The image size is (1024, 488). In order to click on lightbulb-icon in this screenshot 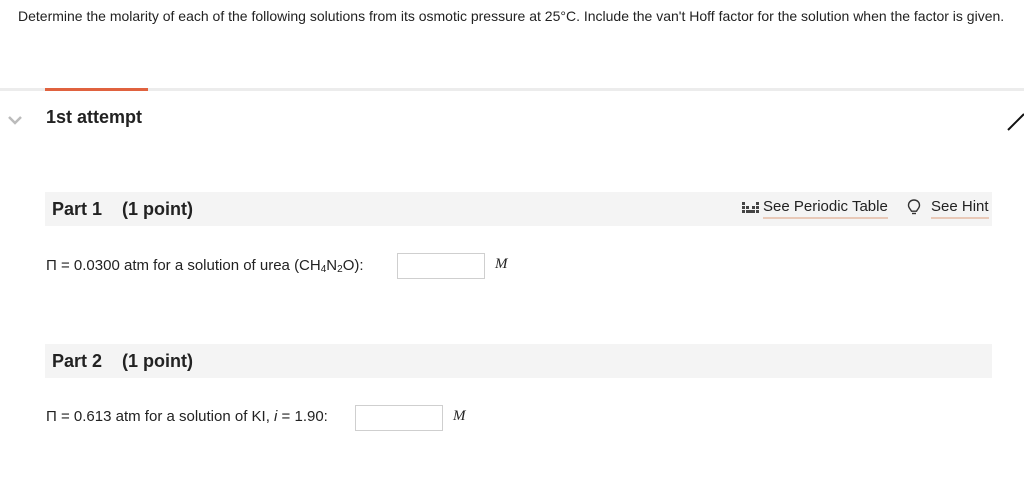, I will do `click(914, 207)`.